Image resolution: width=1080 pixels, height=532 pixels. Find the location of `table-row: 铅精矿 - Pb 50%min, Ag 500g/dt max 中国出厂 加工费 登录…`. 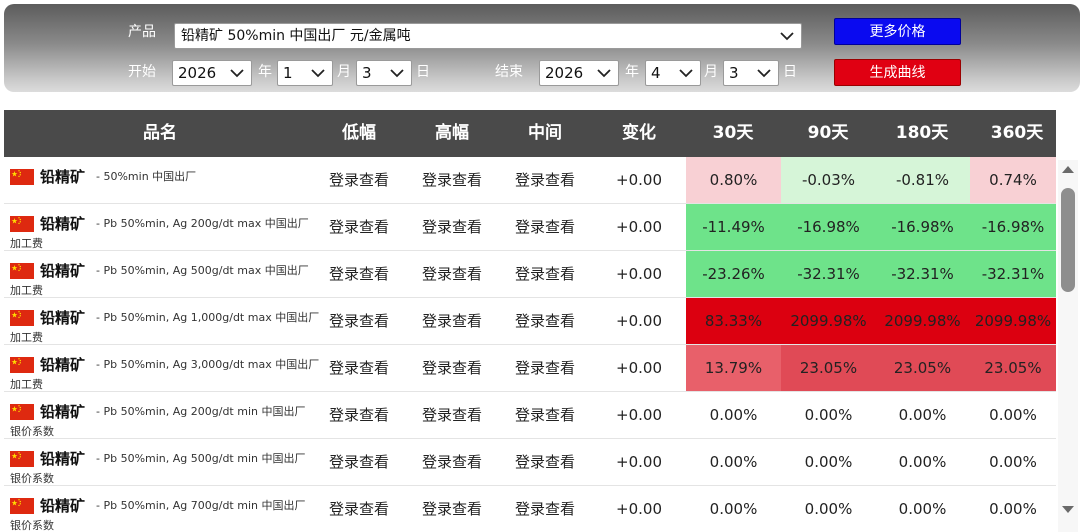

table-row: 铅精矿 - Pb 50%min, Ag 500g/dt max 中国出厂 加工费 登录… is located at coordinates (530, 274).